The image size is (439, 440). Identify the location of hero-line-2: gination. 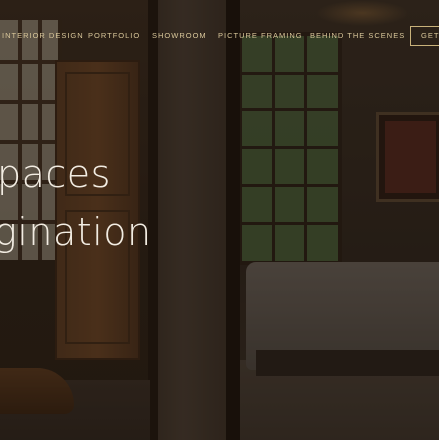
(76, 232).